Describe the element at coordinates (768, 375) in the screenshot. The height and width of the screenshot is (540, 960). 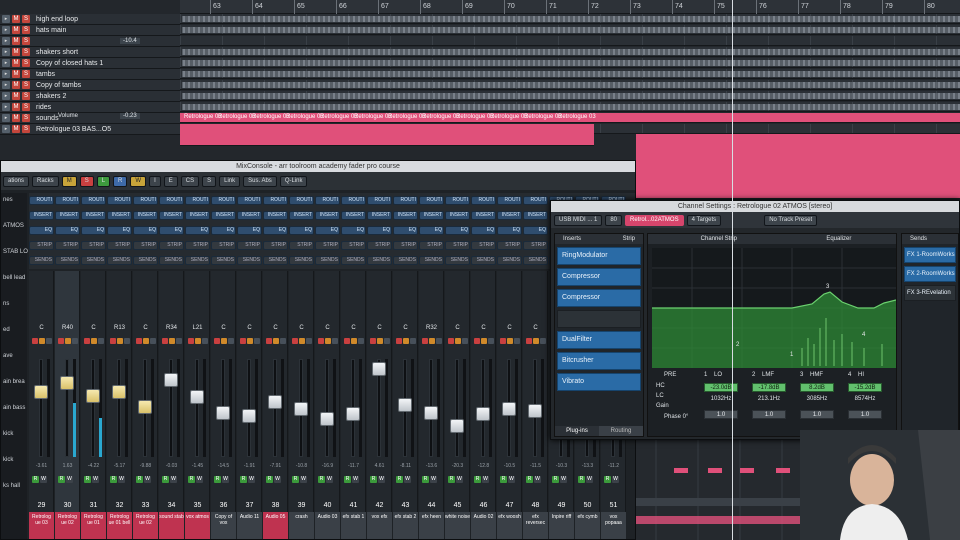
I see `eq-band-name: LMF` at that location.